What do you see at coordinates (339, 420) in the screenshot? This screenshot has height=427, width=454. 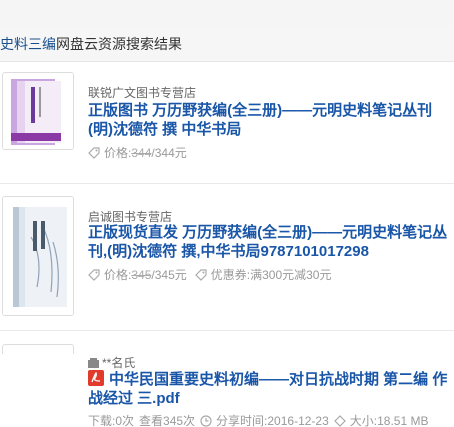 I see `size-icon` at bounding box center [339, 420].